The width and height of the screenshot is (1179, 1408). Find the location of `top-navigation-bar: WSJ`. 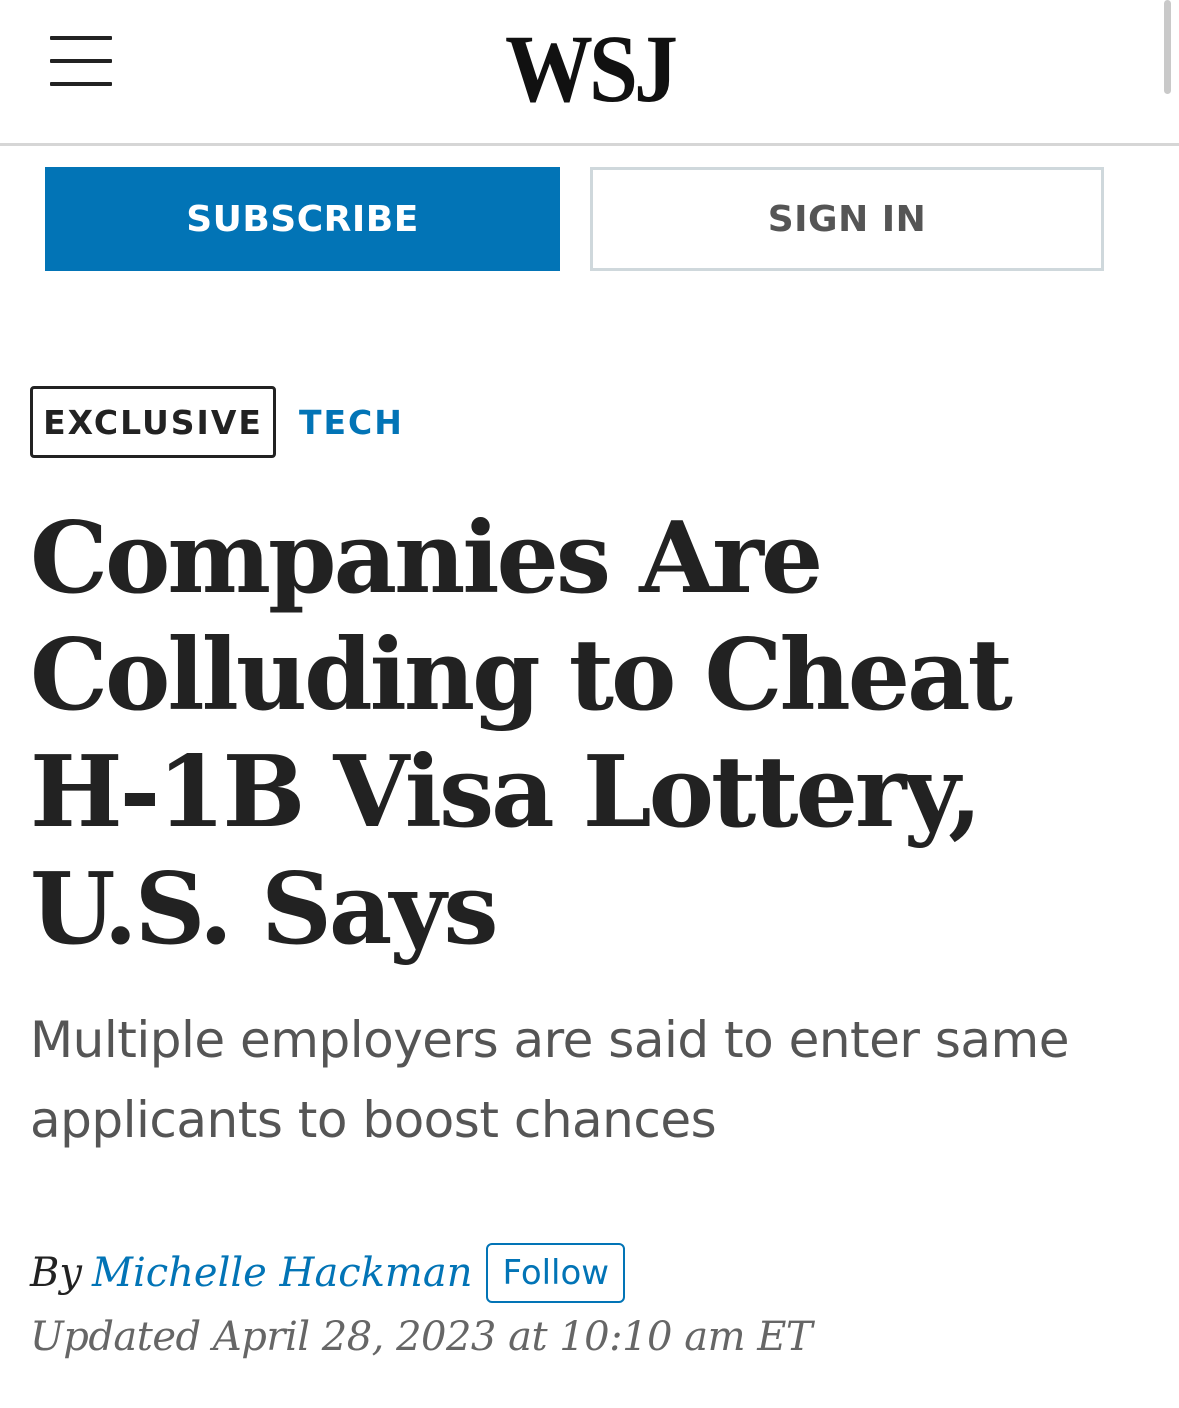

top-navigation-bar: WSJ is located at coordinates (589, 73).